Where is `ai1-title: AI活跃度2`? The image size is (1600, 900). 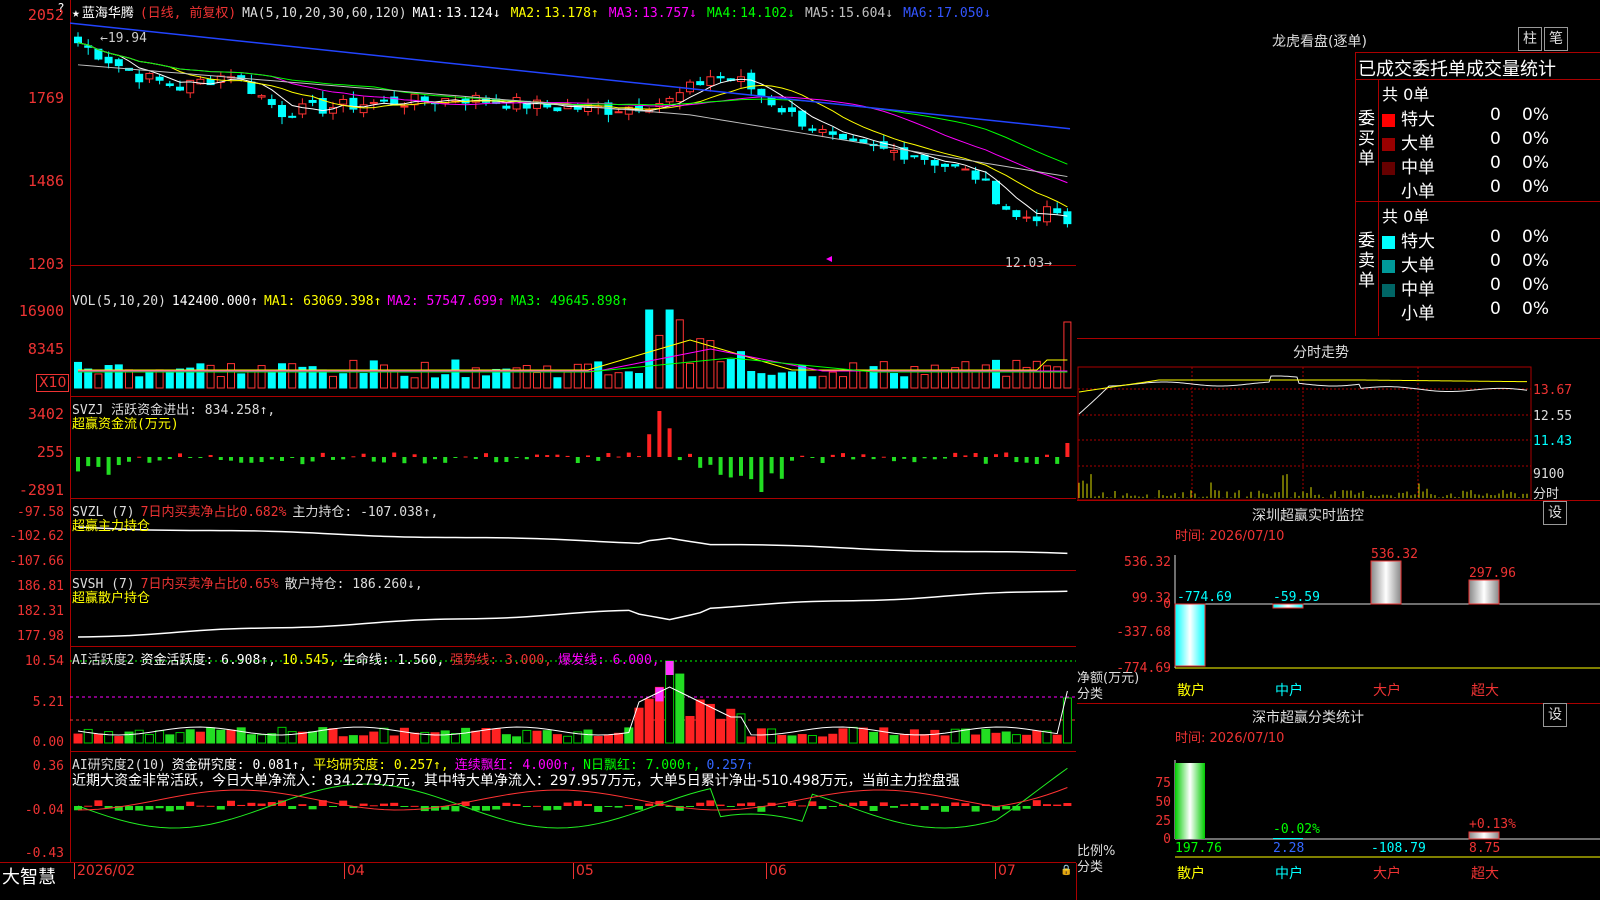
ai1-title: AI活跃度2 is located at coordinates (103, 660).